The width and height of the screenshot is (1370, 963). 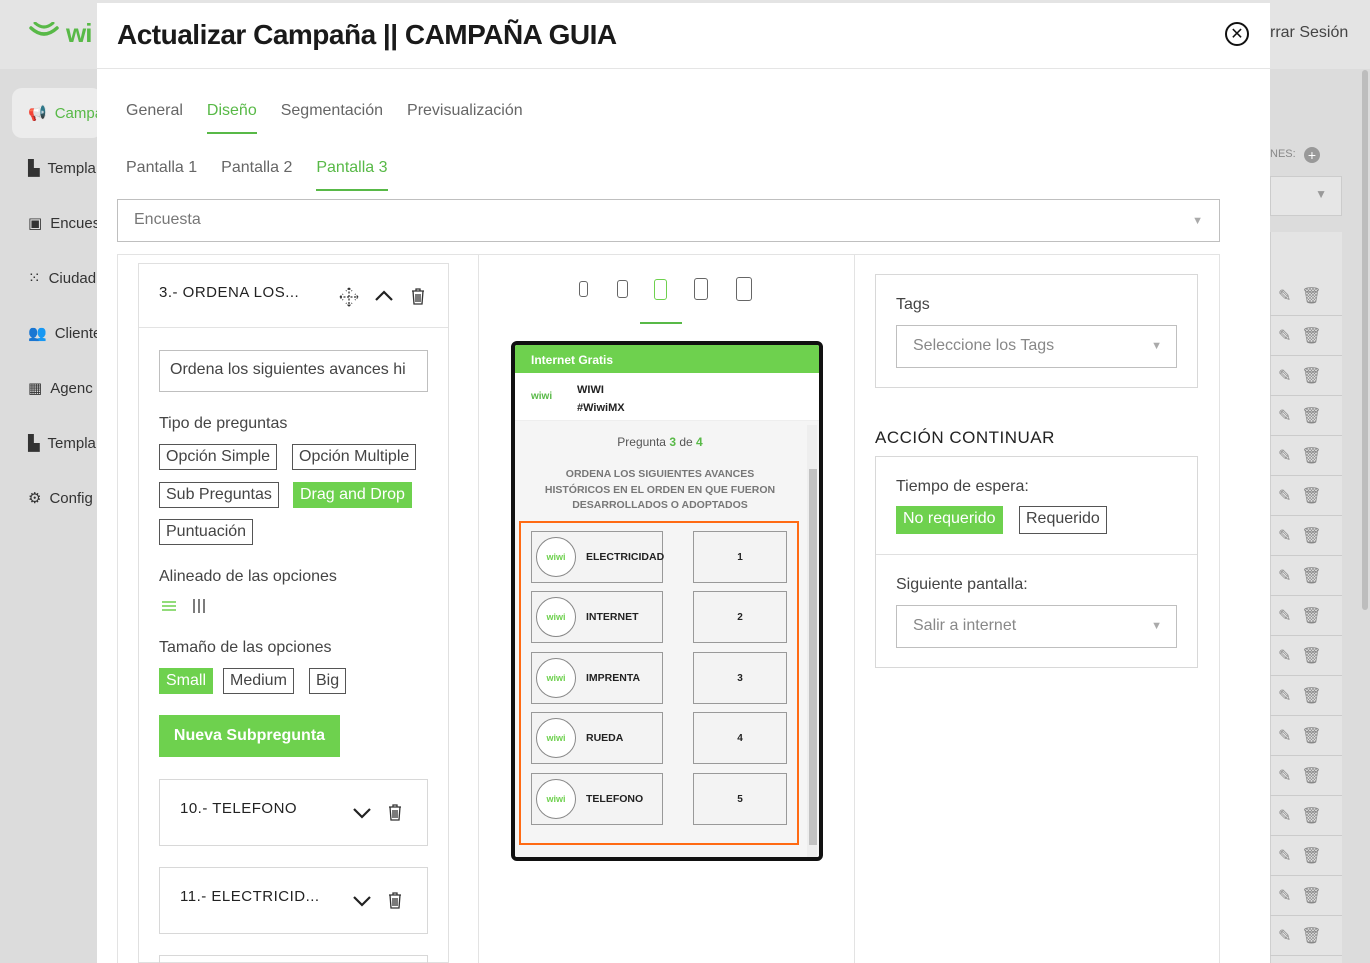 I want to click on sidebar-item-templates: ▙ Templa, so click(x=62, y=168).